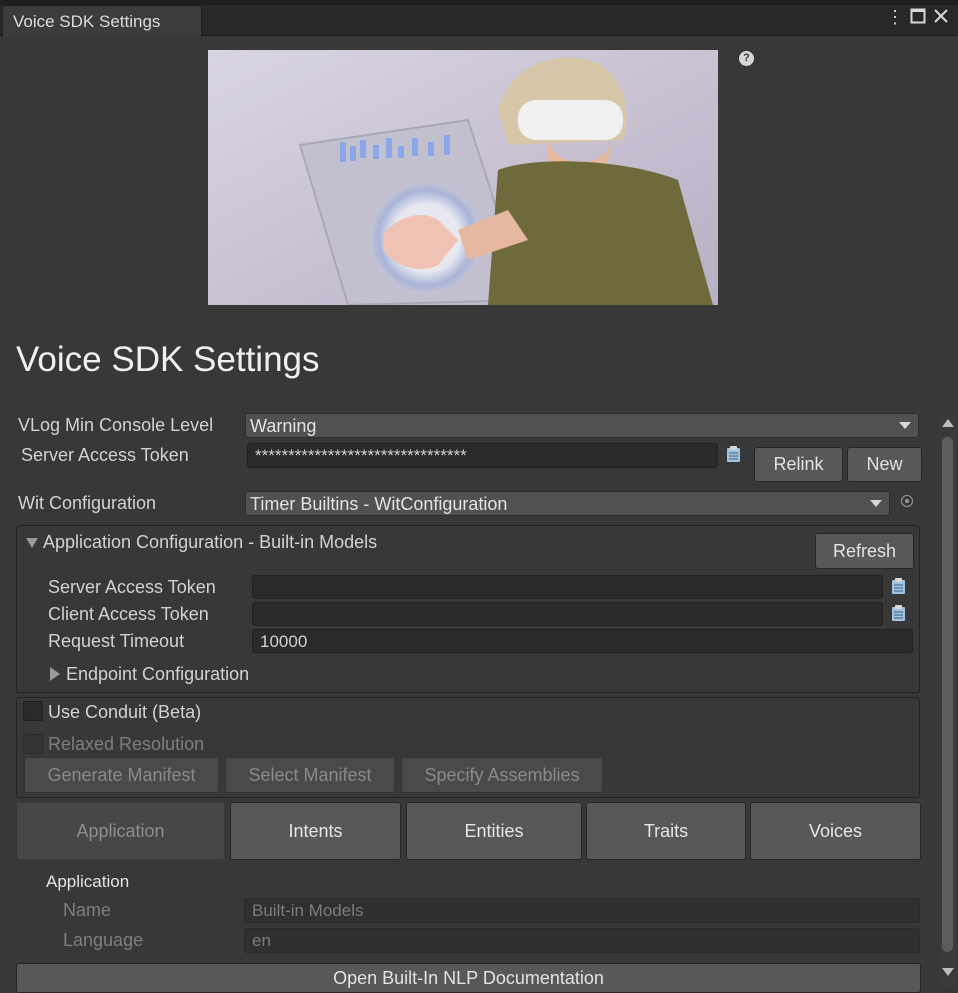 The width and height of the screenshot is (958, 993). What do you see at coordinates (864, 551) in the screenshot?
I see `refresh-button: Refresh` at bounding box center [864, 551].